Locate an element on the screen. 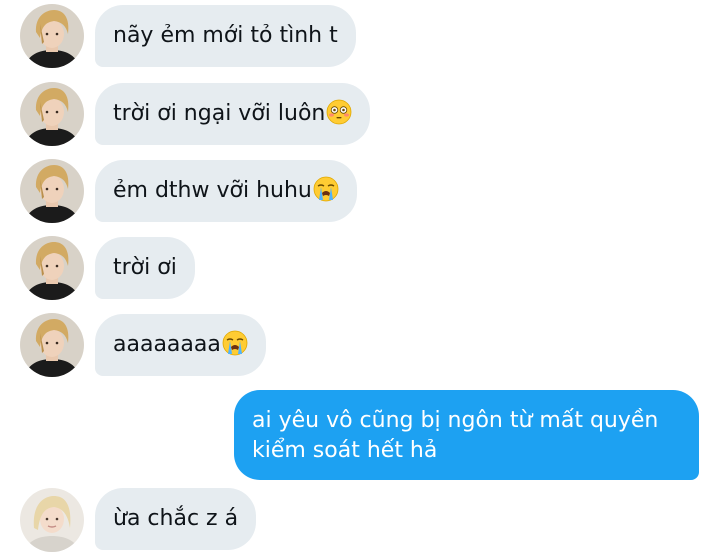 Image resolution: width=720 pixels, height=559 pixels. flushed-face-icon is located at coordinates (339, 112).